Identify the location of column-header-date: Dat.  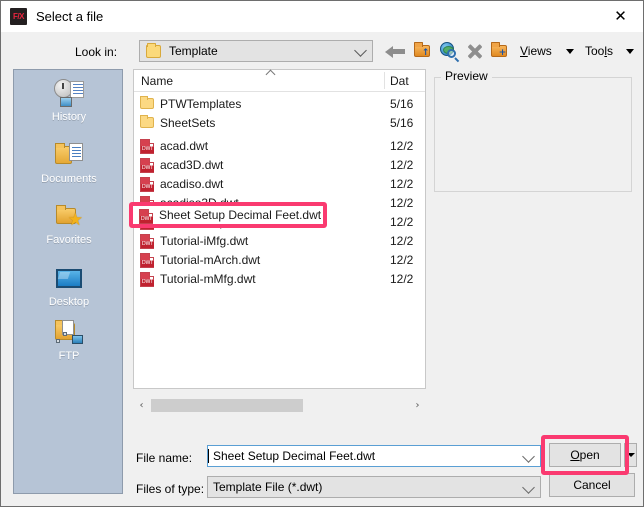
(406, 81).